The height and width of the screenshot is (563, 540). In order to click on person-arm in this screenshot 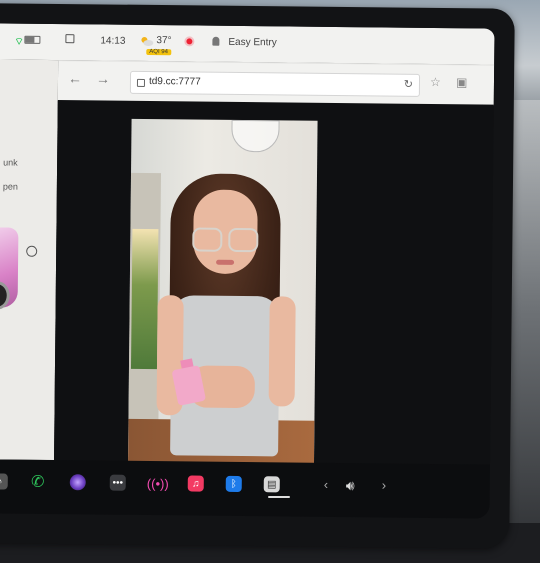, I will do `click(282, 351)`.